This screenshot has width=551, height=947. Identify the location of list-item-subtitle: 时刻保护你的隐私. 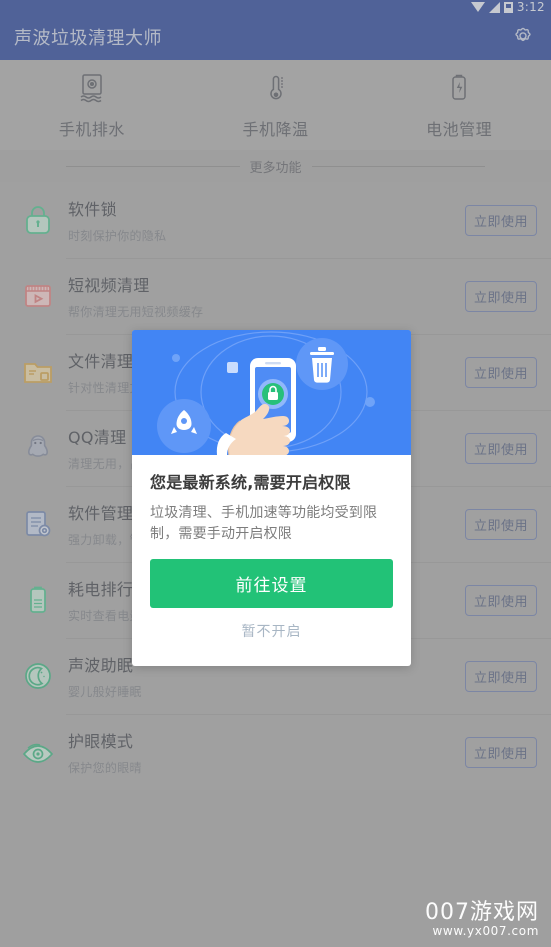
(117, 236).